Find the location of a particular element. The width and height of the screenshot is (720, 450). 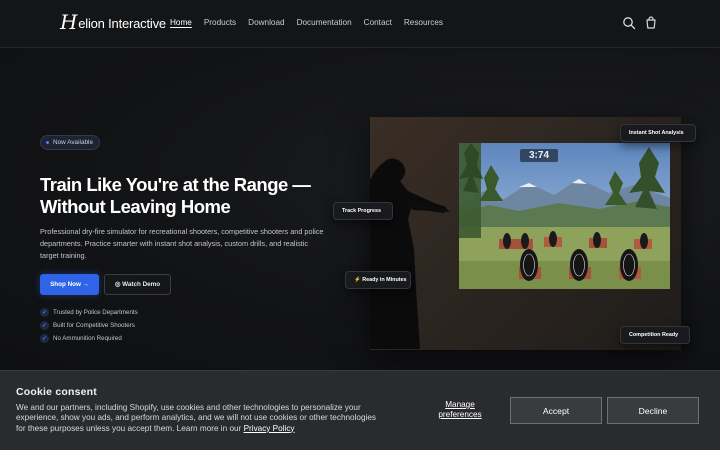

decline-button: Decline is located at coordinates (653, 410).